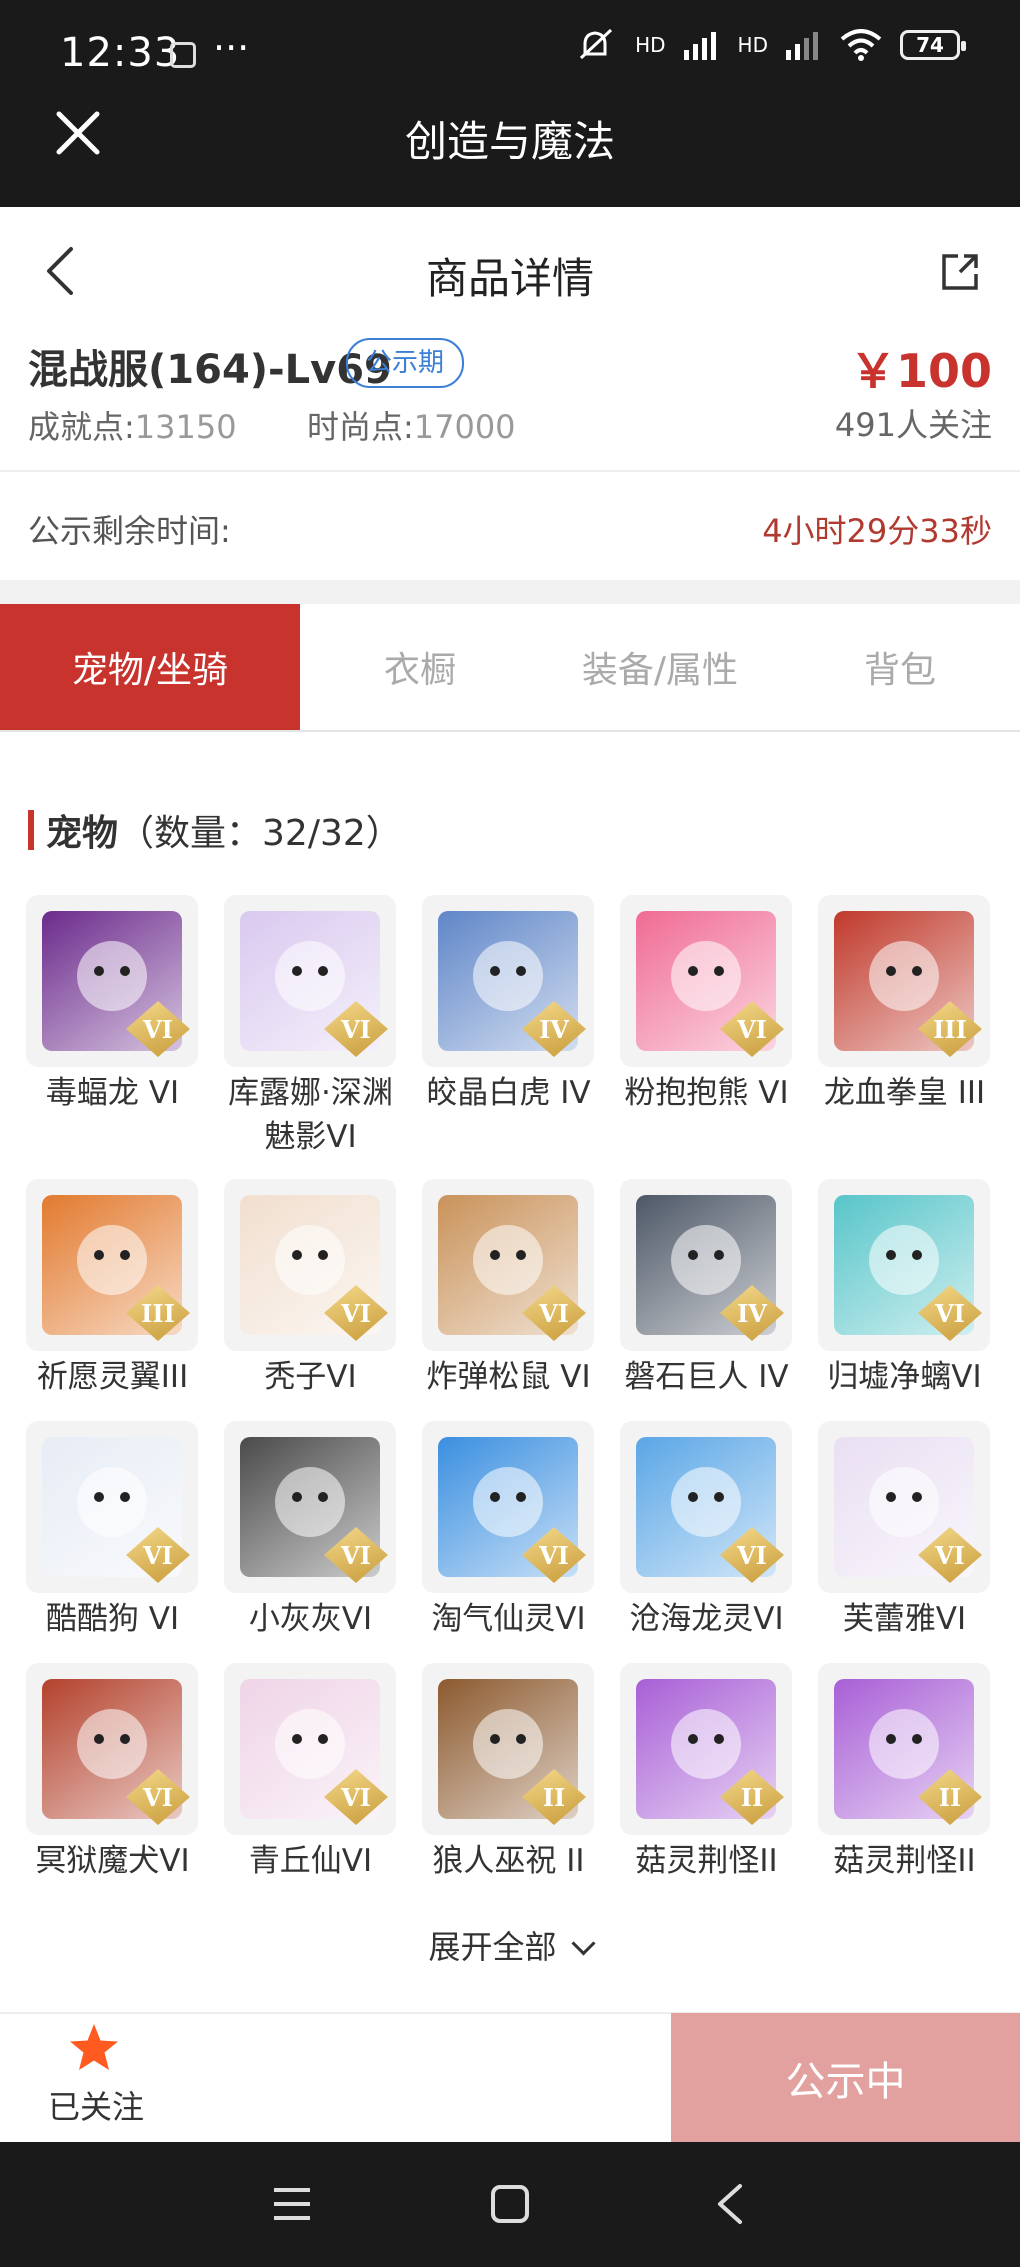 This screenshot has height=2267, width=1020. What do you see at coordinates (405, 363) in the screenshot?
I see `status-badge: 公示期` at bounding box center [405, 363].